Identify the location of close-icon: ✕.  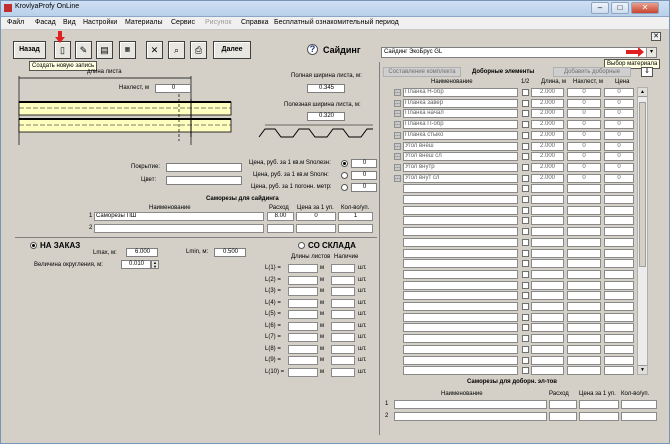
(645, 8).